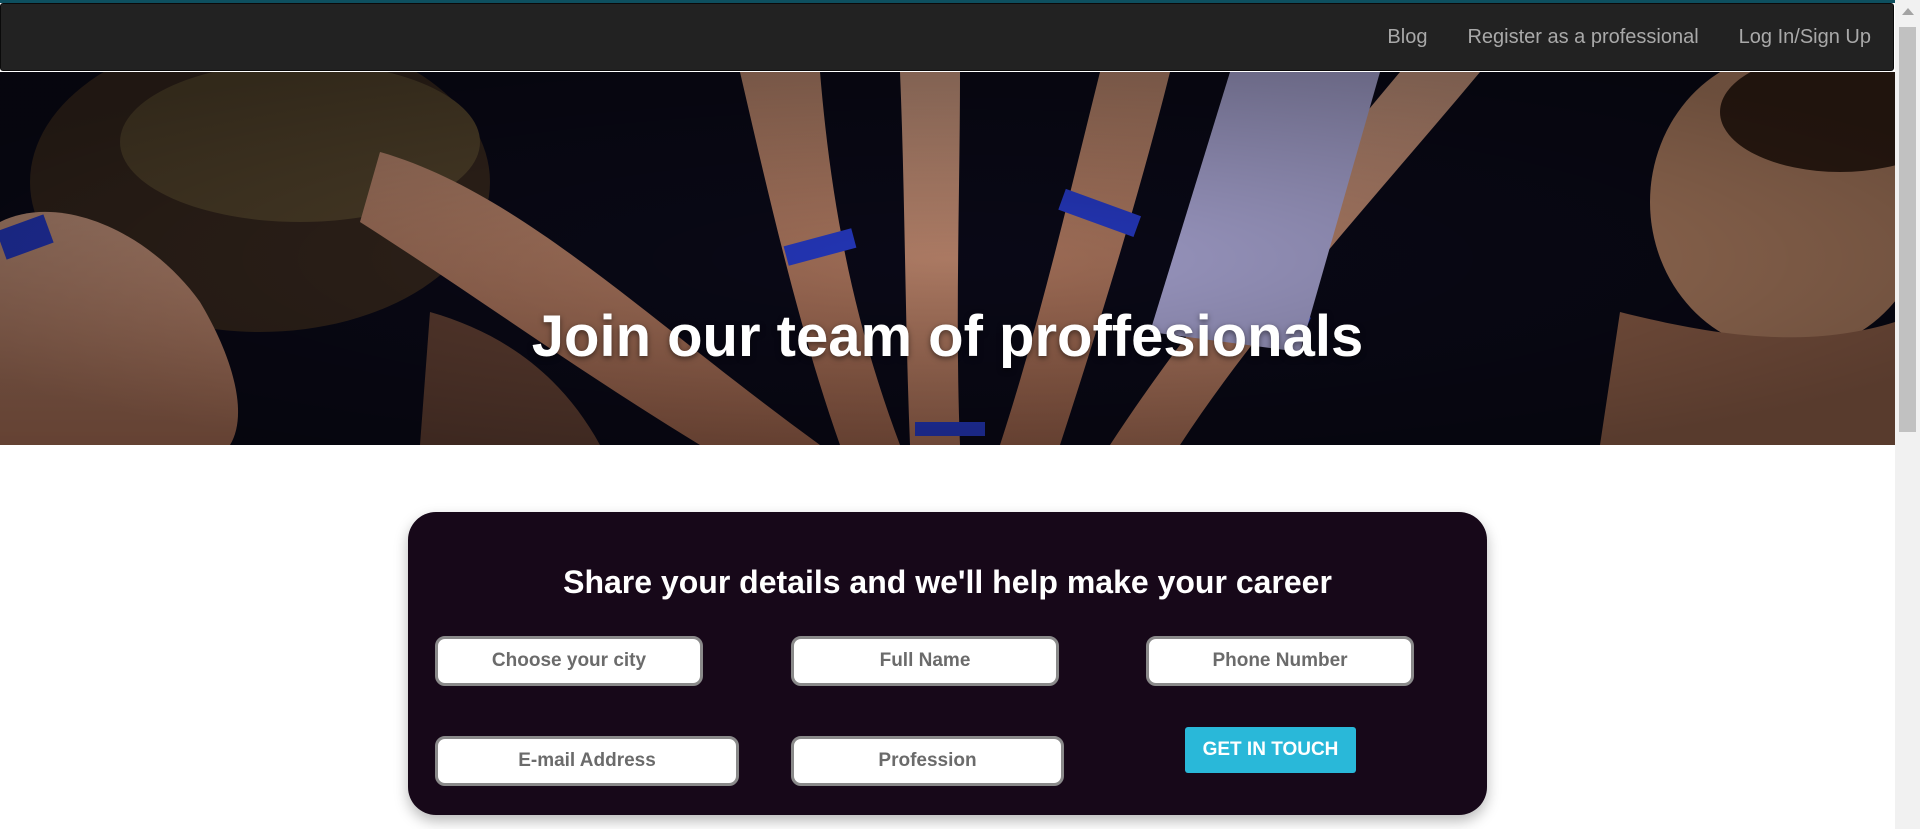  Describe the element at coordinates (1907, 229) in the screenshot. I see `scrollbar-thumb` at that location.